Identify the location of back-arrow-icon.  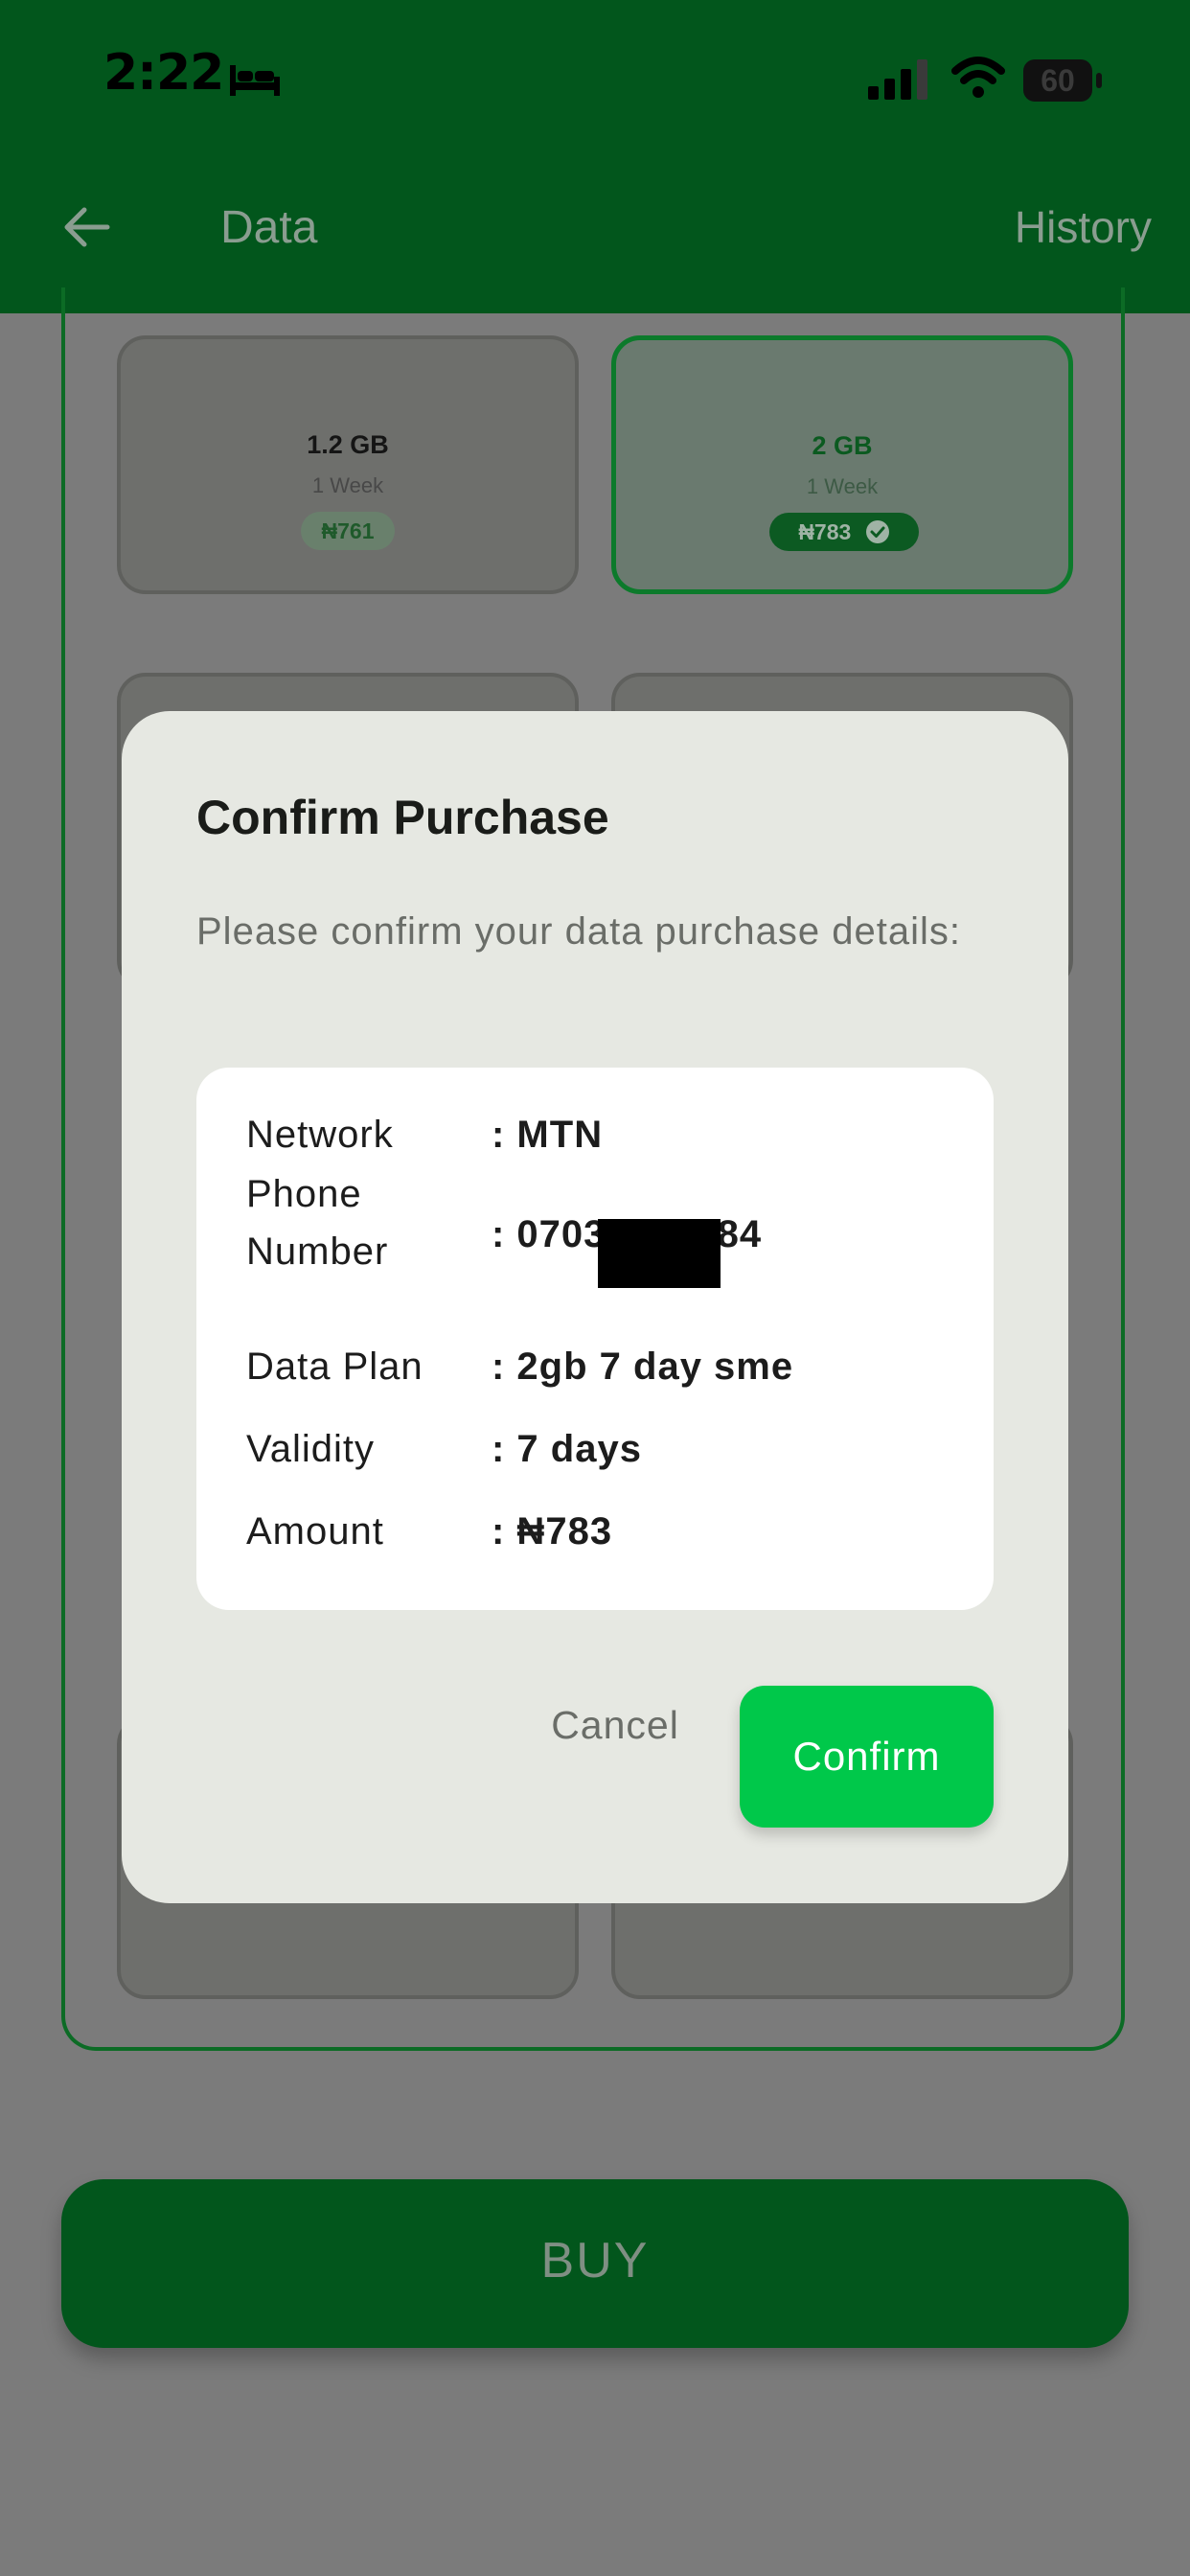
(86, 227).